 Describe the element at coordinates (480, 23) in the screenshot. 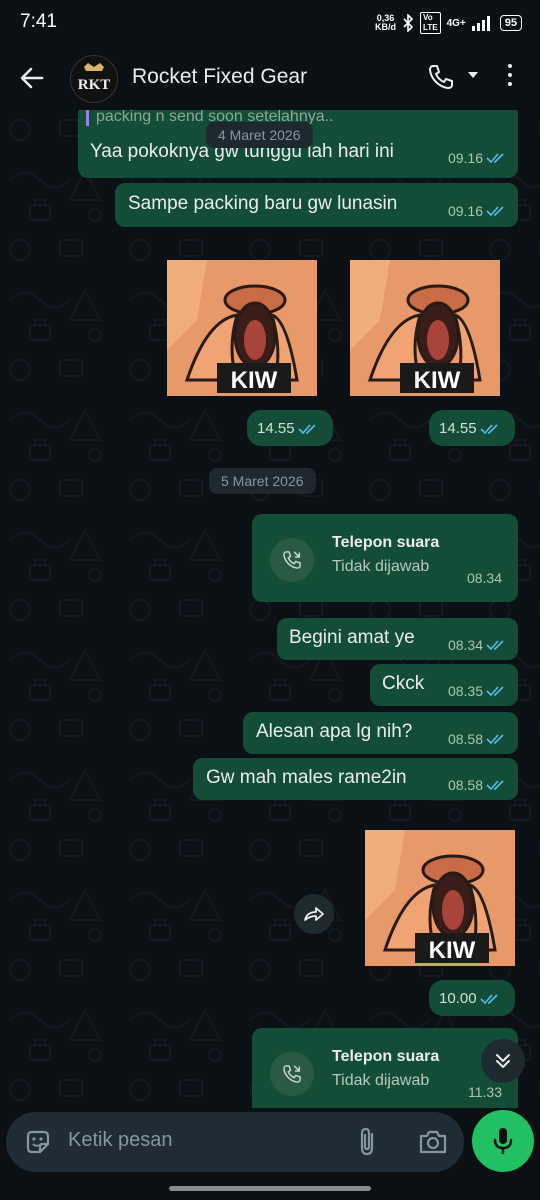

I see `signal-icon` at that location.